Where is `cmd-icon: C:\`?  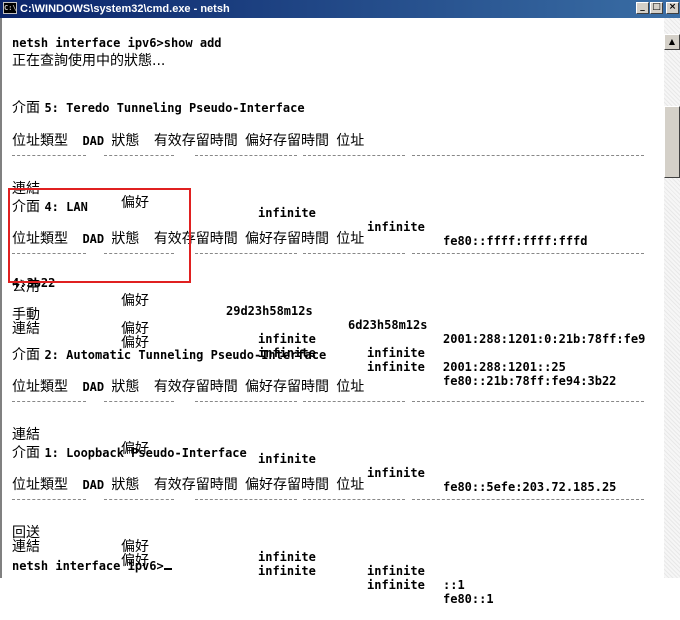 cmd-icon: C:\ is located at coordinates (10, 8).